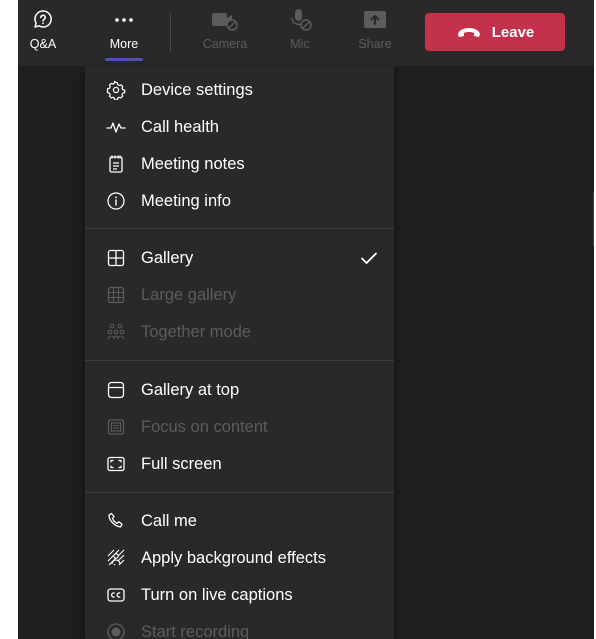 The width and height of the screenshot is (596, 639). I want to click on camera-label: Camera, so click(225, 44).